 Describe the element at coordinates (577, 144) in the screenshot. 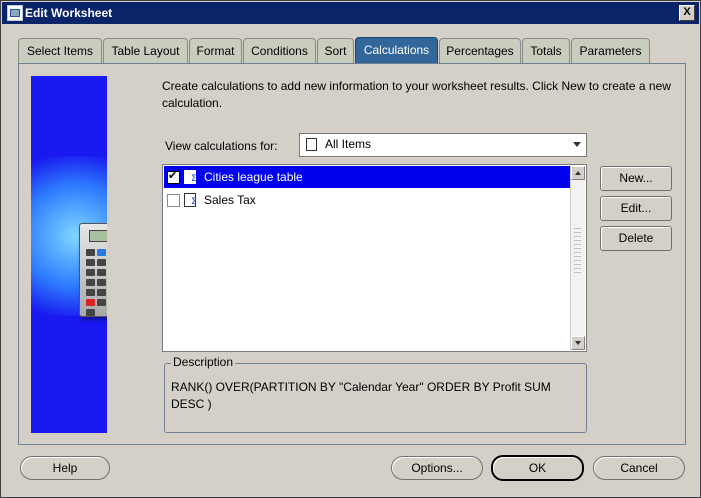

I see `chevron-down-icon` at that location.